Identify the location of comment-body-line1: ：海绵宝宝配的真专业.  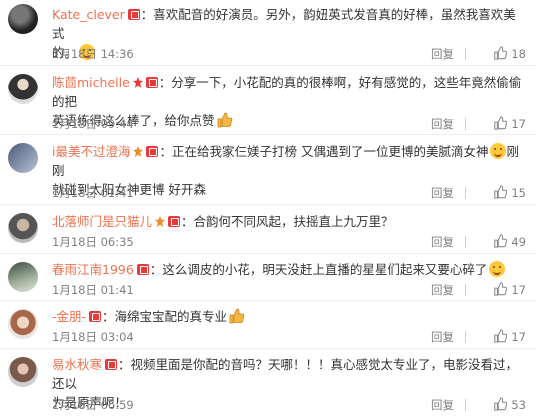
(165, 316).